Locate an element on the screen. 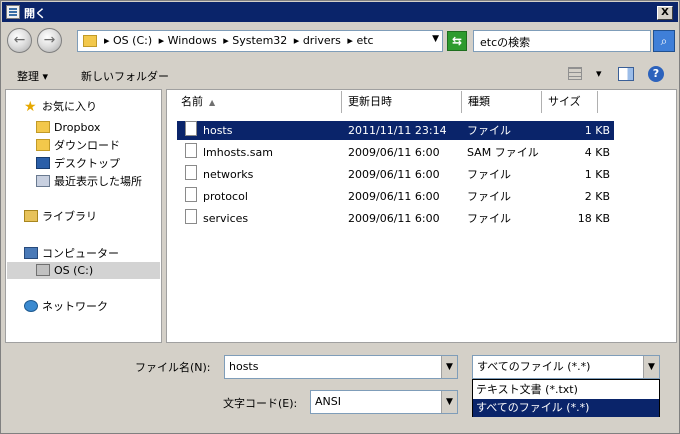  file-type-select: すべてのファイル (*.*) ▼ is located at coordinates (566, 367).